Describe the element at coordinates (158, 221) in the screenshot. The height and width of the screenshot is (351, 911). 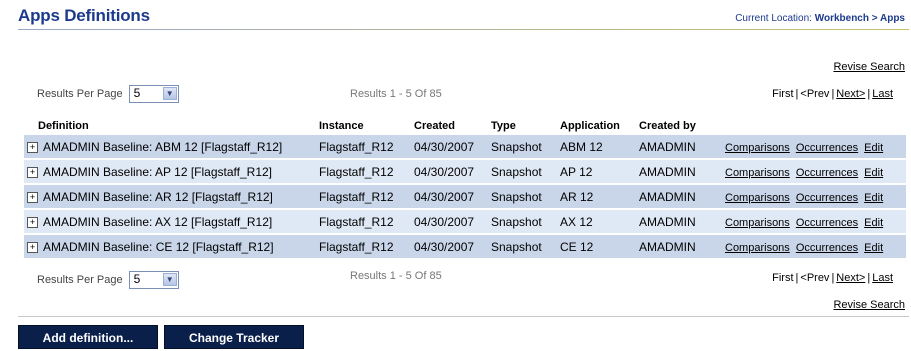
I see `definition-text: AMADMIN Baseline: AX 12 [Flagstaff_R12]` at that location.